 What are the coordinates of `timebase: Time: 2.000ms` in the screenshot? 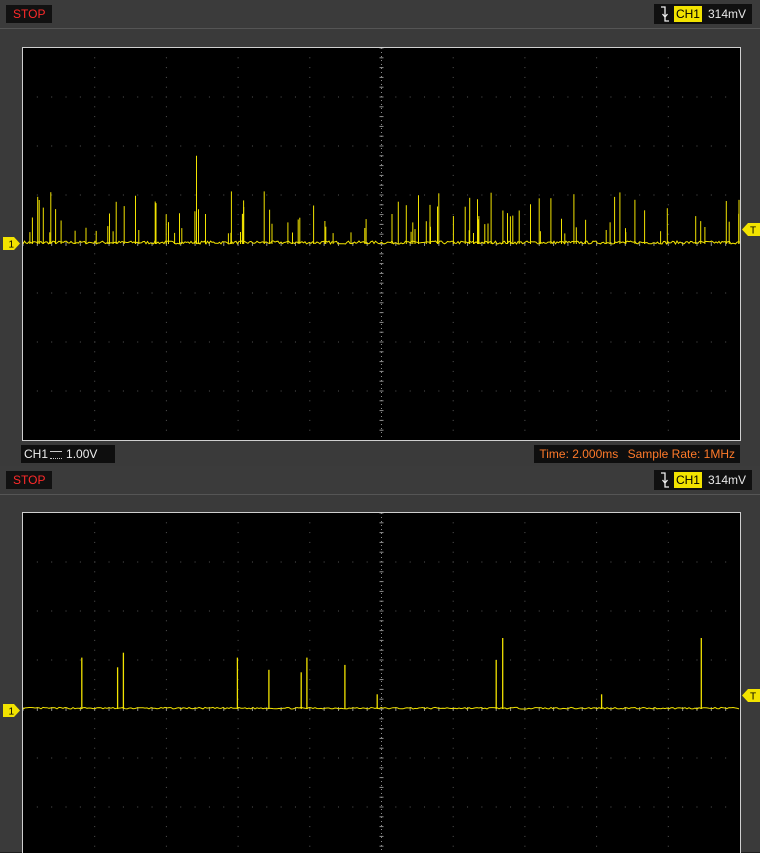 It's located at (579, 454).